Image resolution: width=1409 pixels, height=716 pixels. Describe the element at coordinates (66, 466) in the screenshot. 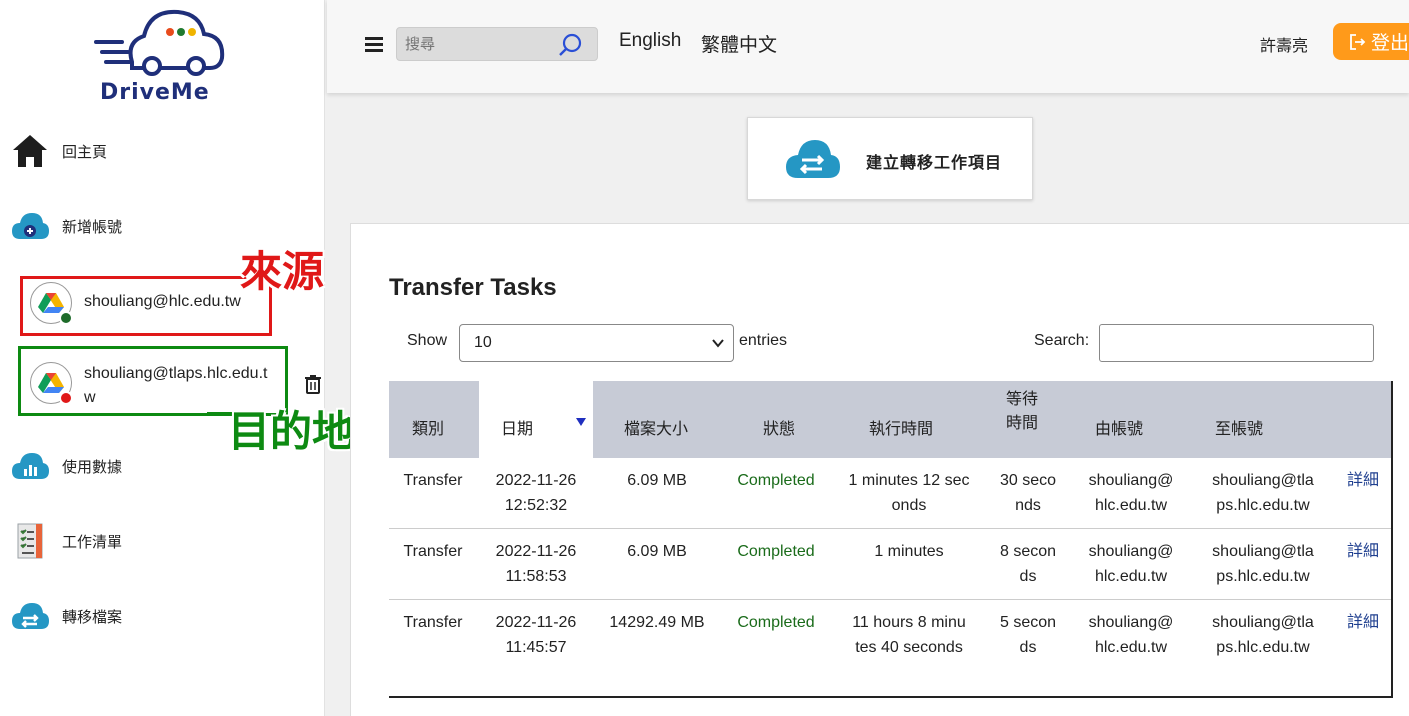

I see `nav-usage: 使用數據` at that location.